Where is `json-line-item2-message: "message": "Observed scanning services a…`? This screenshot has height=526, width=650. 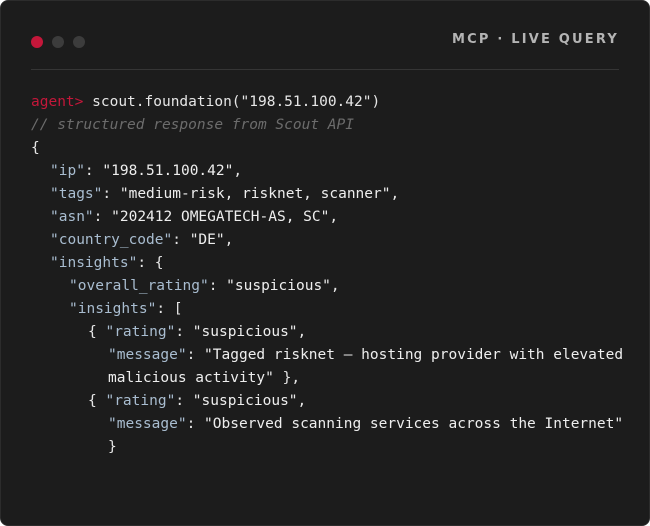 json-line-item2-message: "message": "Observed scanning services a… is located at coordinates (366, 424).